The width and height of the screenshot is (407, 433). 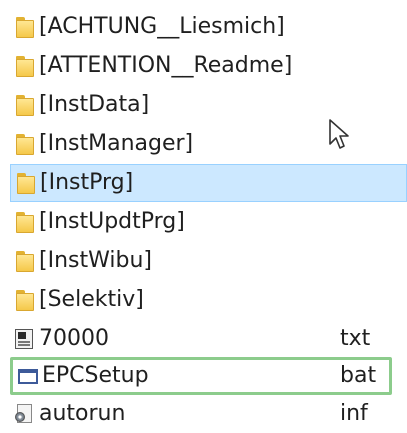 What do you see at coordinates (201, 222) in the screenshot?
I see `file-row-instupdtprg: [InstUpdtPrg]` at bounding box center [201, 222].